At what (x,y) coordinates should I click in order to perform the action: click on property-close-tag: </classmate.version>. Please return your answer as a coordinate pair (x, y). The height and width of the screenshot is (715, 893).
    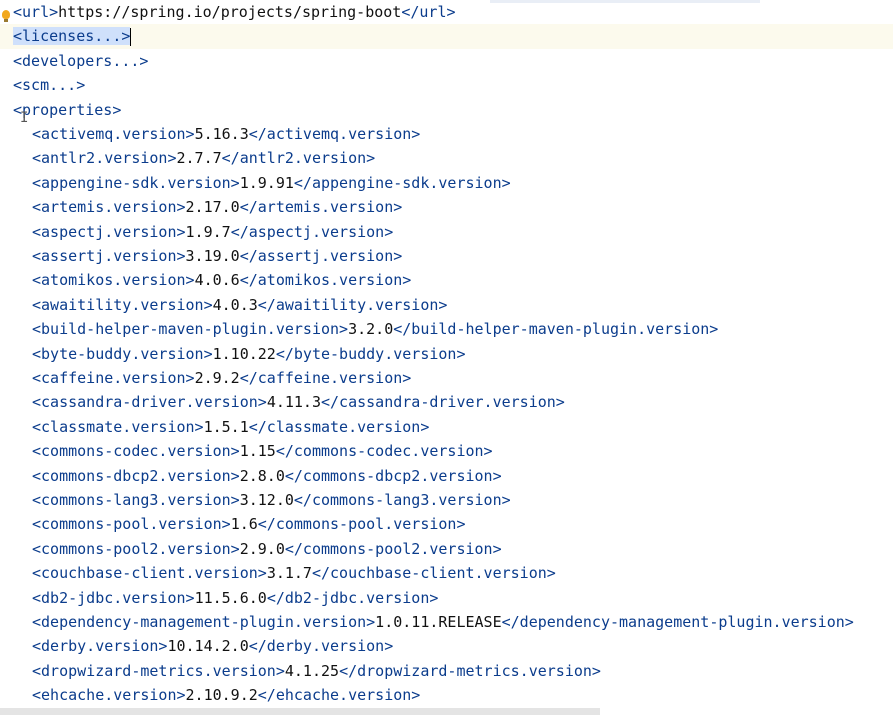
    Looking at the image, I should click on (339, 426).